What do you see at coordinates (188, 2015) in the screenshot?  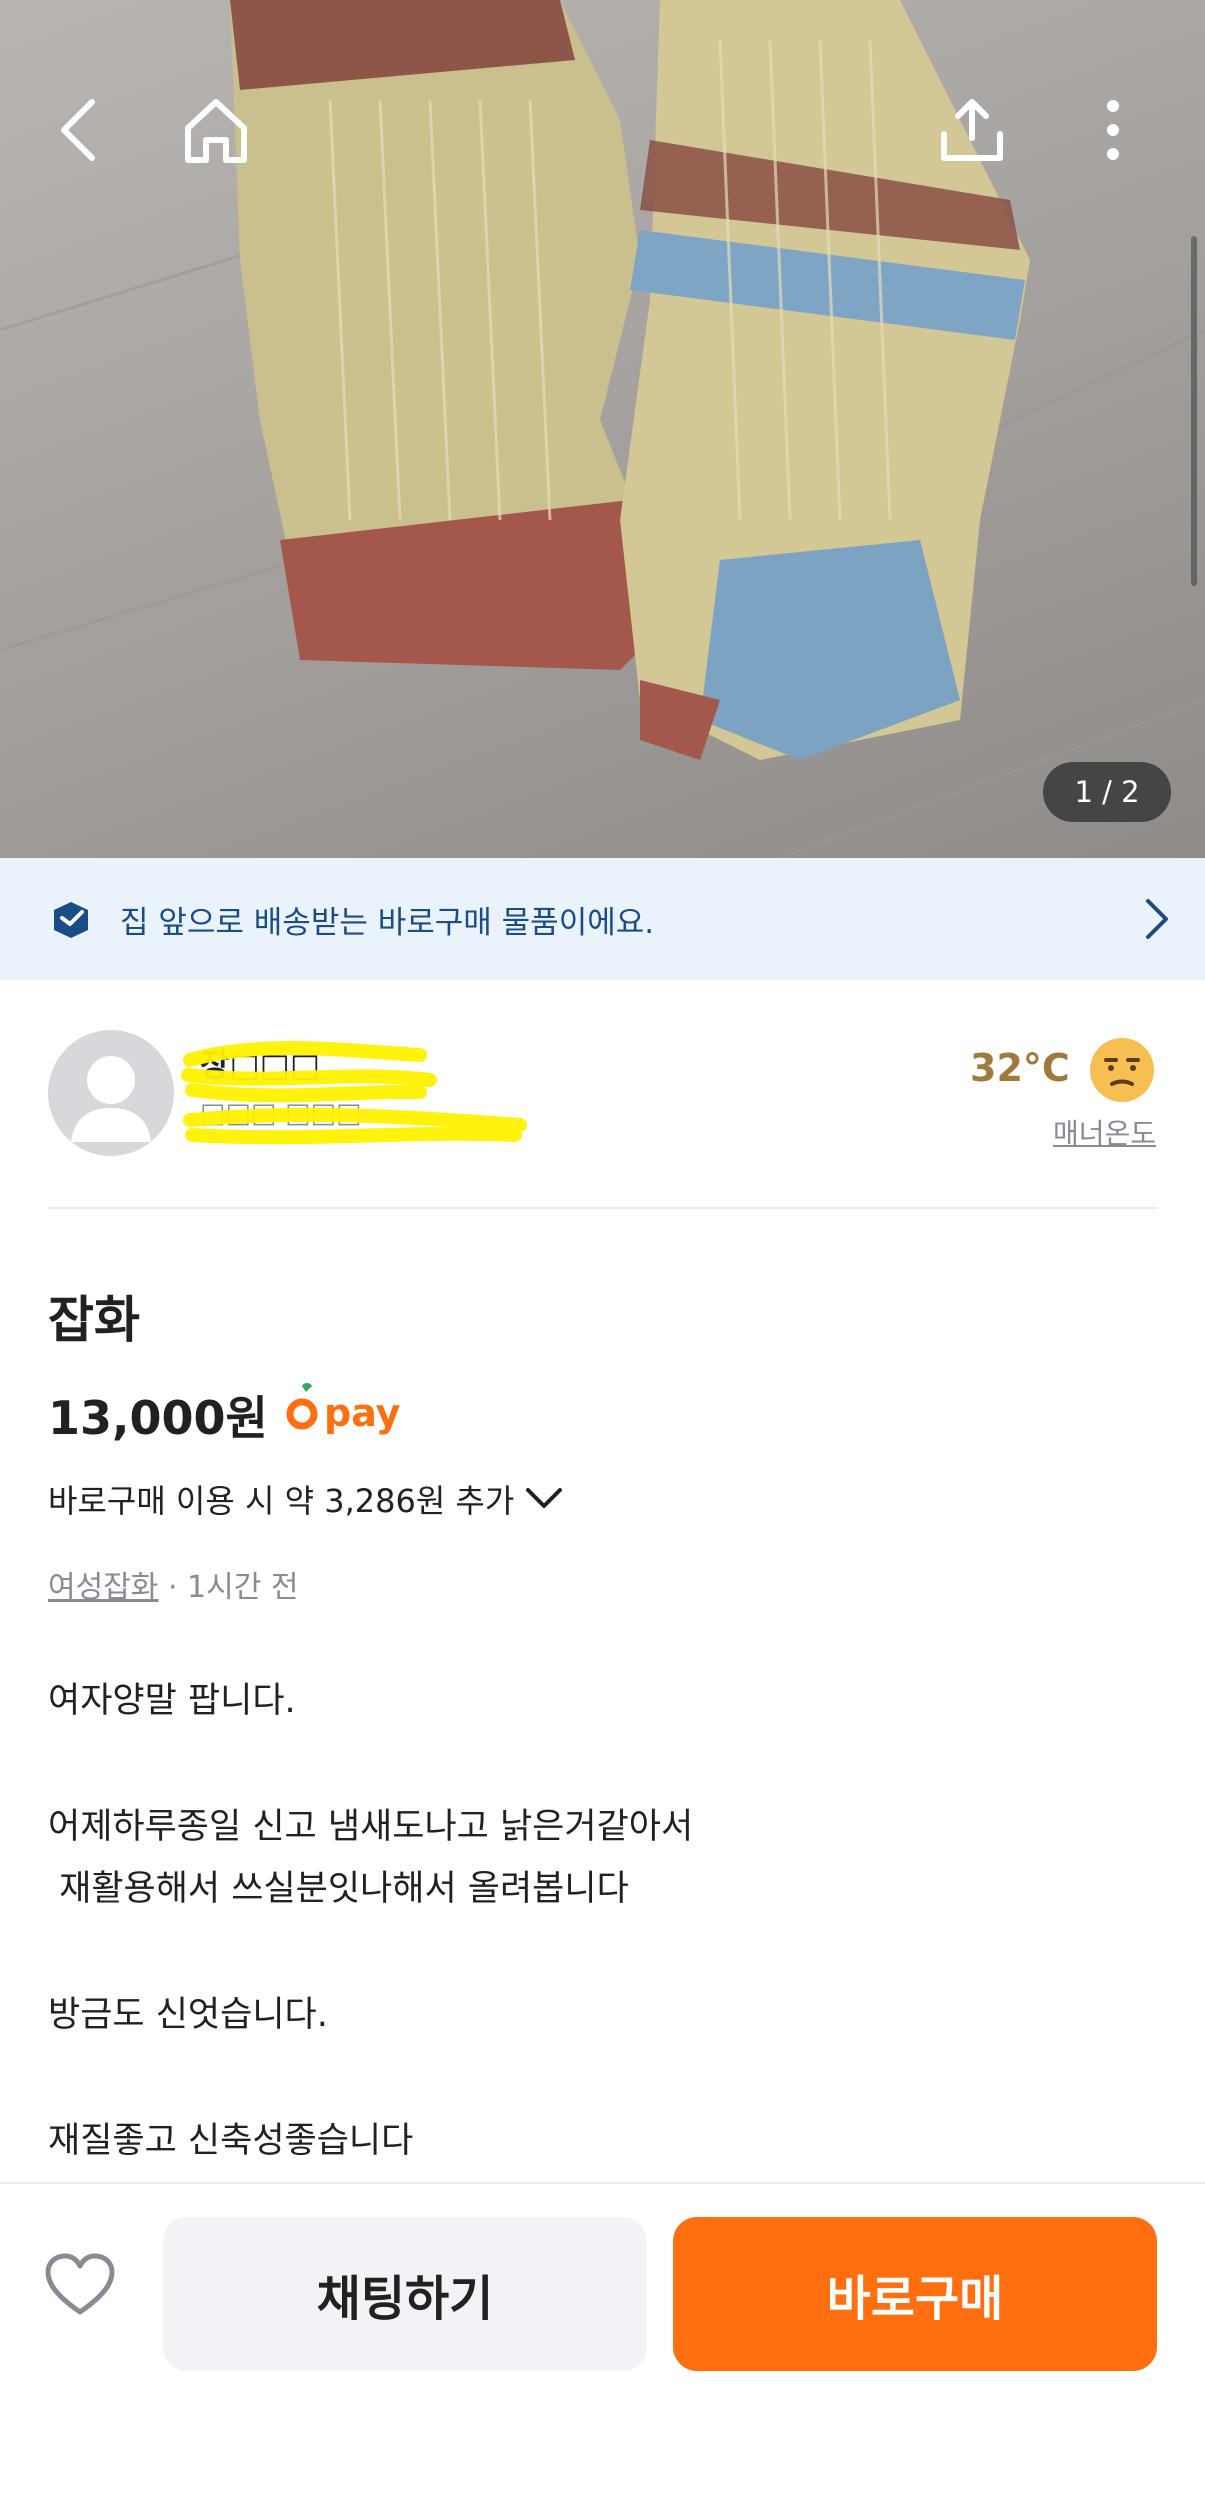 I see `description-line: 방금도 신엇습니다.` at bounding box center [188, 2015].